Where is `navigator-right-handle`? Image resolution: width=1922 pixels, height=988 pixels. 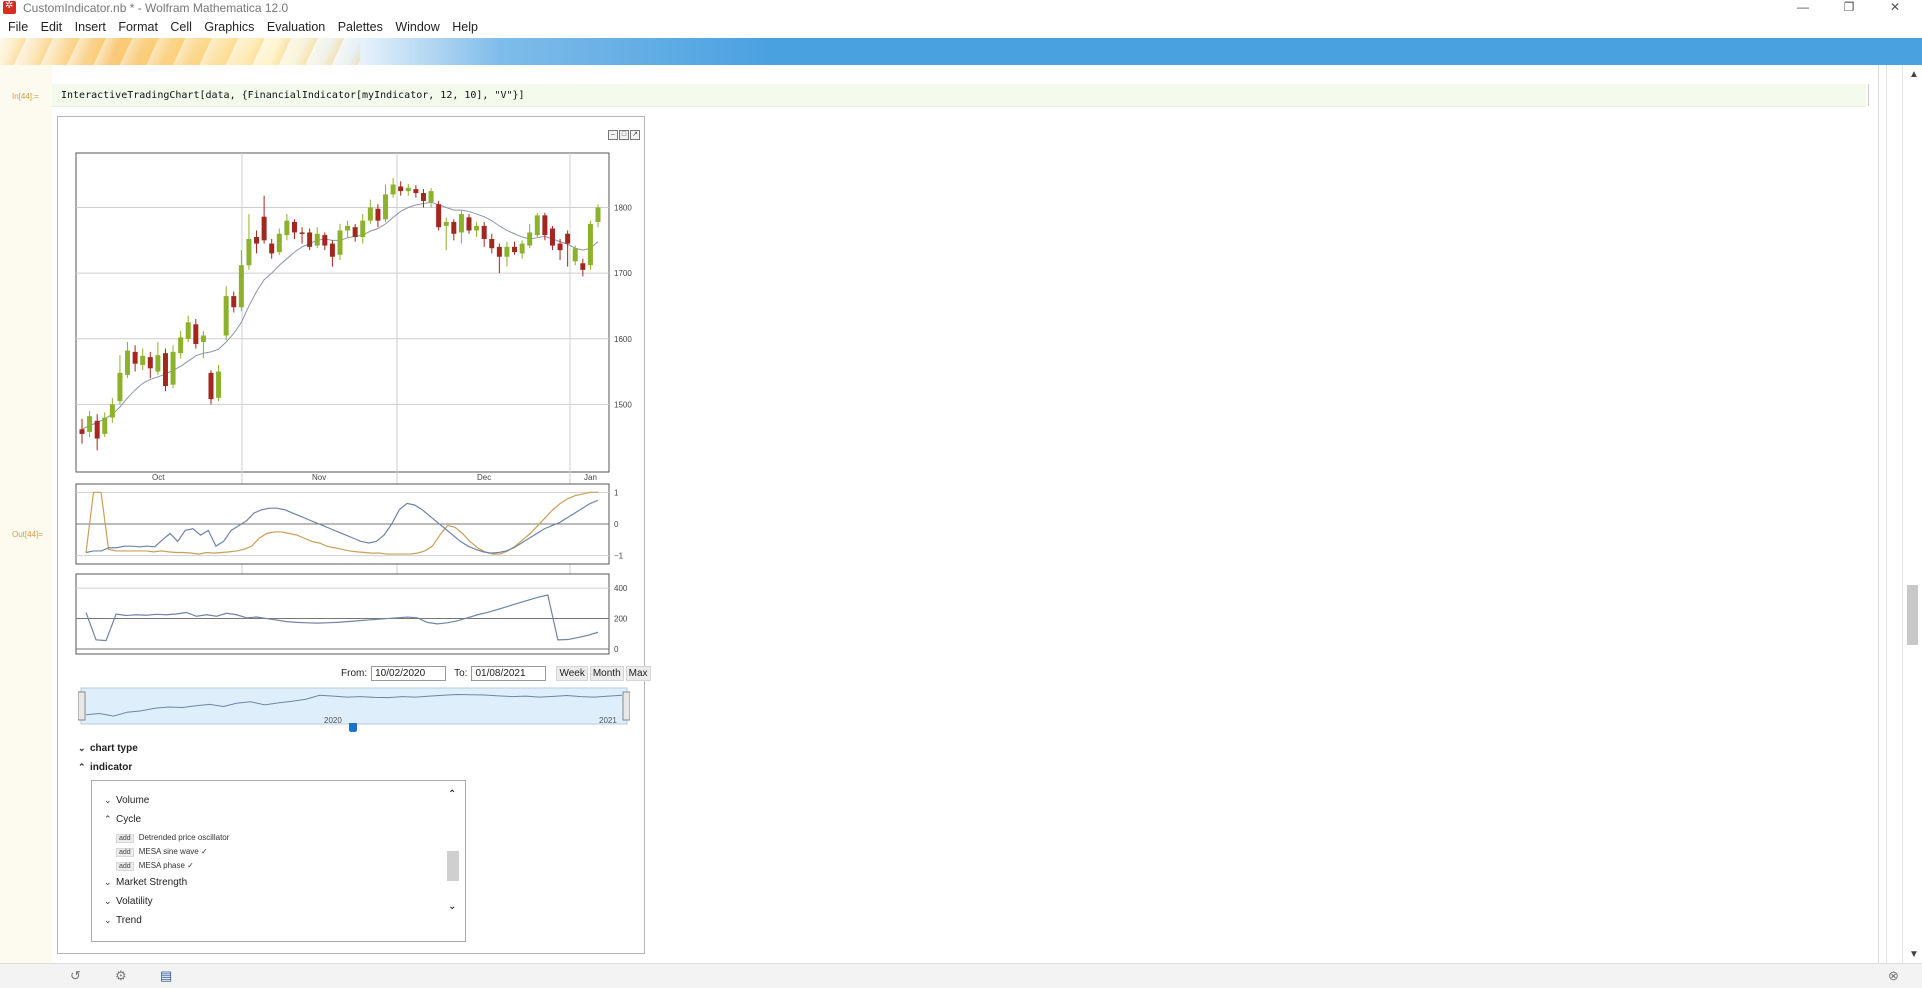 navigator-right-handle is located at coordinates (626, 706).